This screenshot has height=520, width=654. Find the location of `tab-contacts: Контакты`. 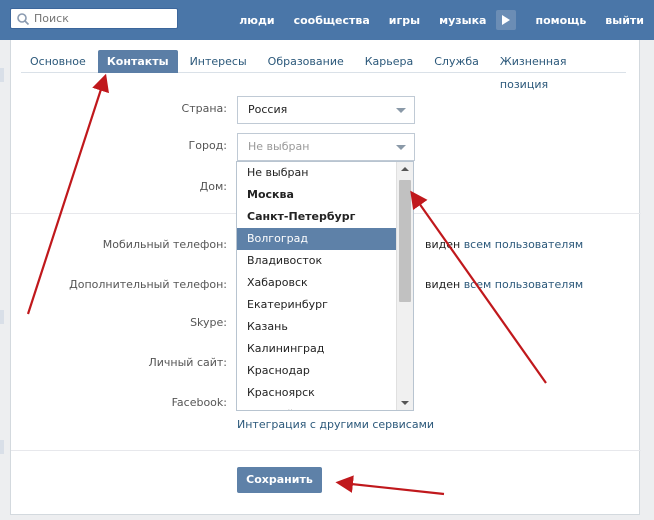

tab-contacts: Контакты is located at coordinates (137, 61).